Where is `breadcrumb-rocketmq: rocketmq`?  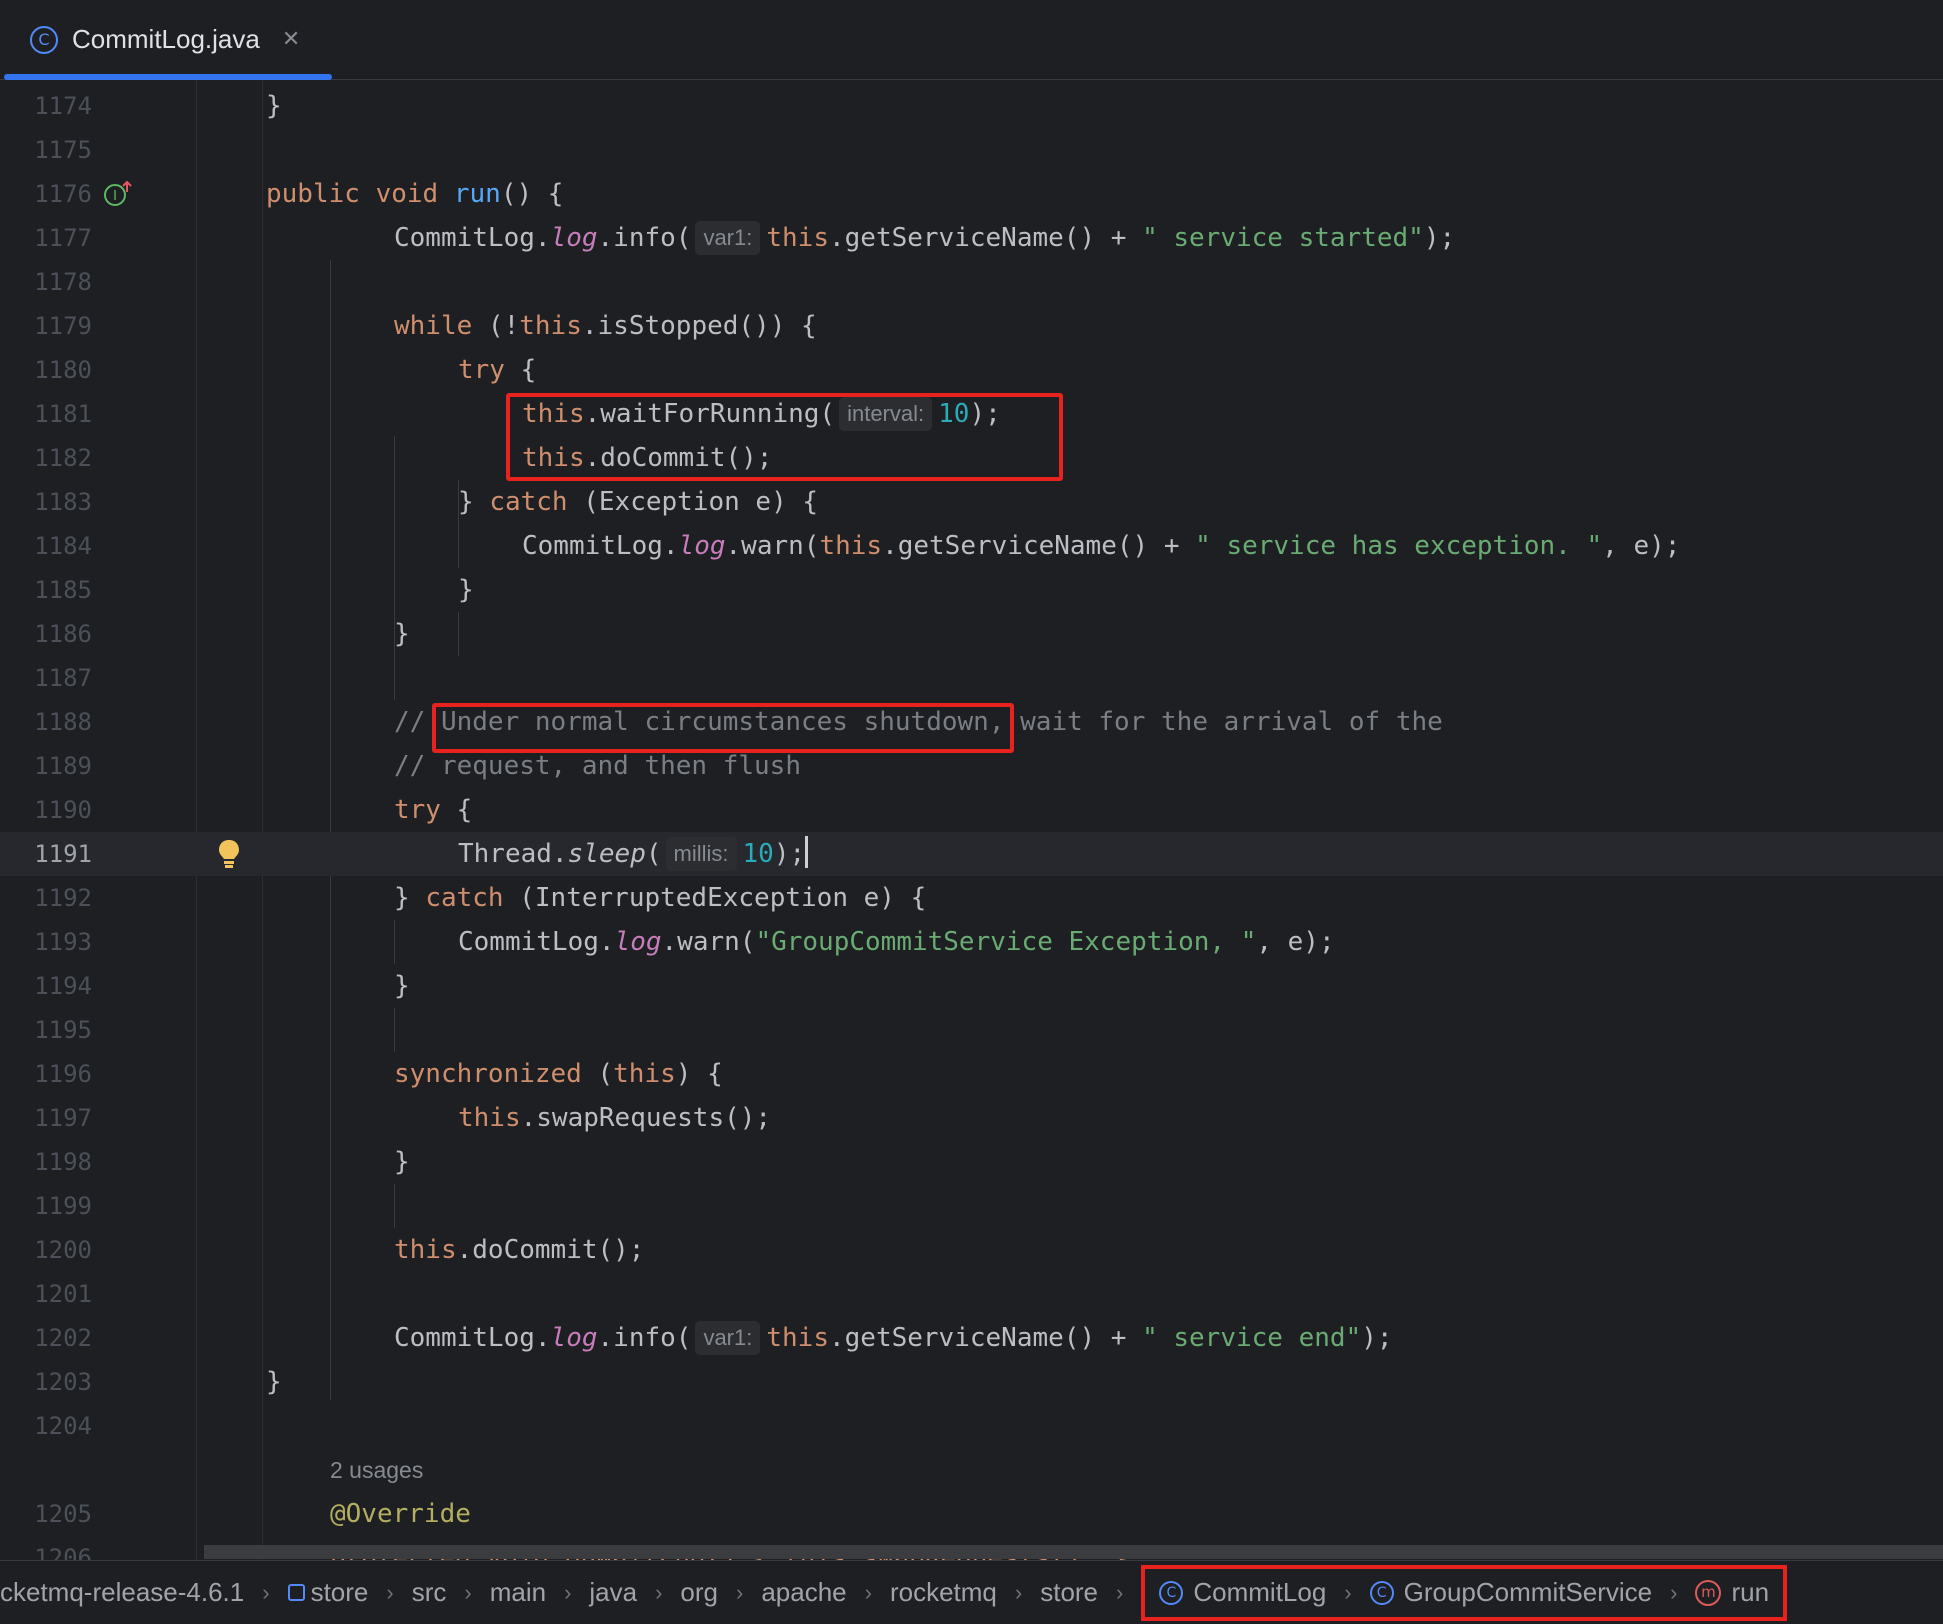
breadcrumb-rocketmq: rocketmq is located at coordinates (943, 1592).